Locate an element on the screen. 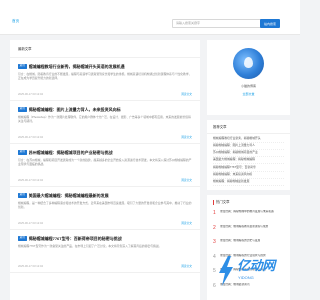 The width and height of the screenshot is (320, 300). profile-name: 小猫的博客 is located at coordinates (248, 86).